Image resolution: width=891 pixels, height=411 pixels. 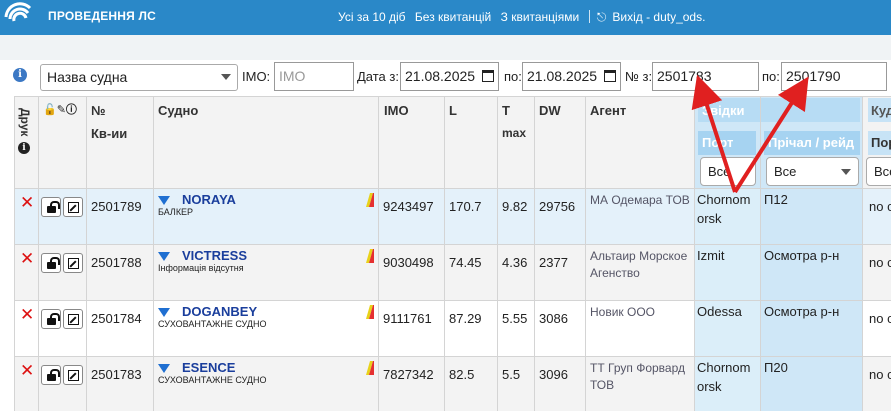 What do you see at coordinates (515, 262) in the screenshot?
I see `draft-cell: 4.36` at bounding box center [515, 262].